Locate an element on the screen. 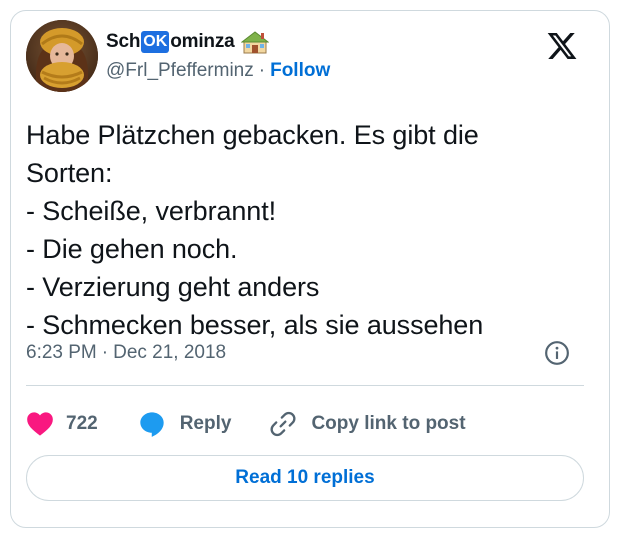  divider is located at coordinates (305, 385).